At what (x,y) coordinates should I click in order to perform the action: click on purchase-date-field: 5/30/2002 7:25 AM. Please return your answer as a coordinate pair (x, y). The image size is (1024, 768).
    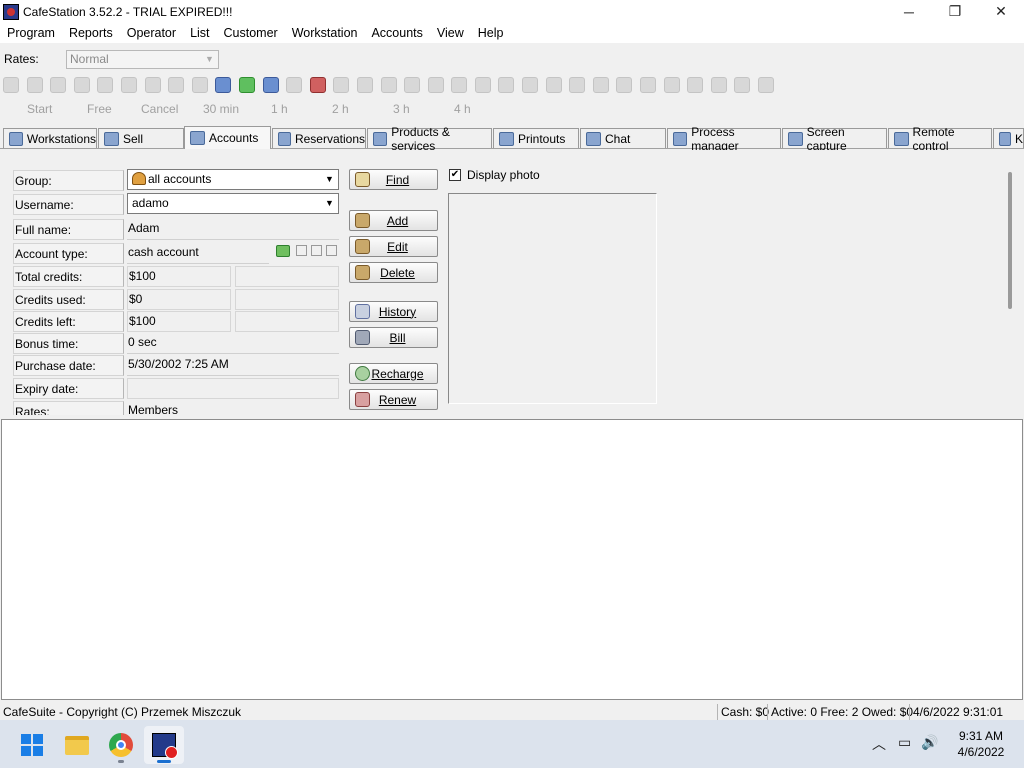
    Looking at the image, I should click on (233, 365).